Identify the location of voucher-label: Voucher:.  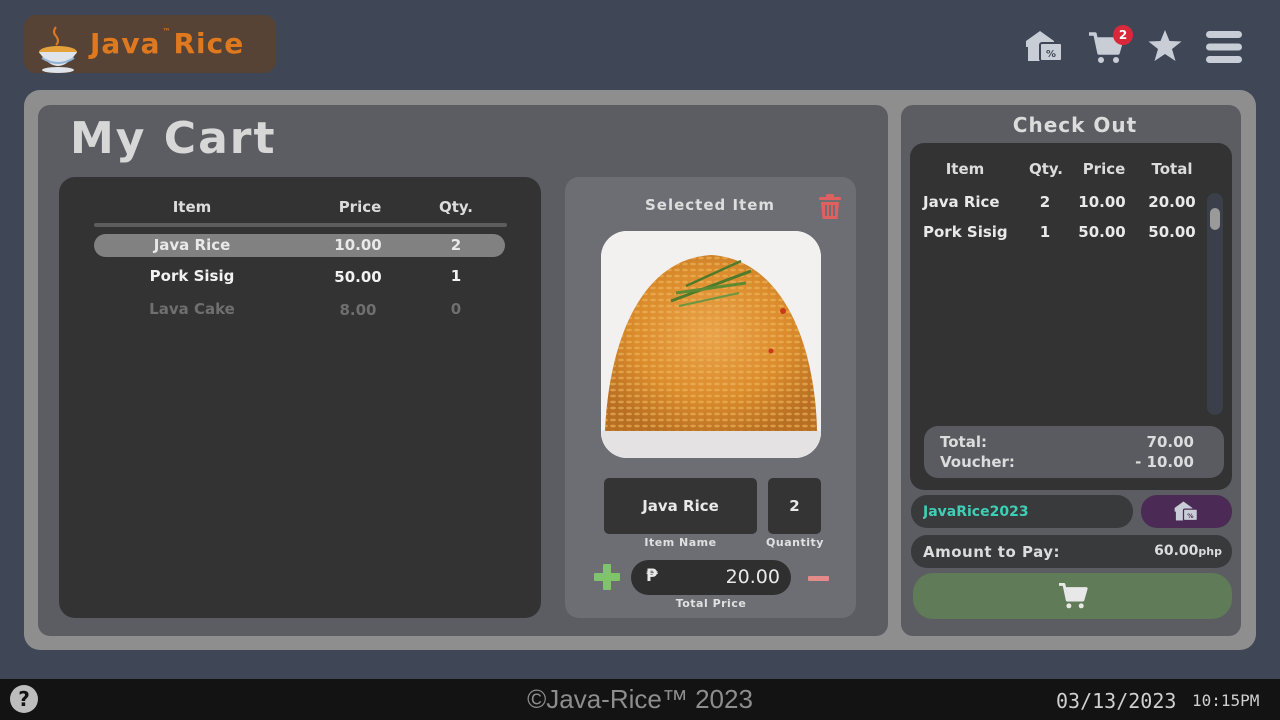
(977, 462).